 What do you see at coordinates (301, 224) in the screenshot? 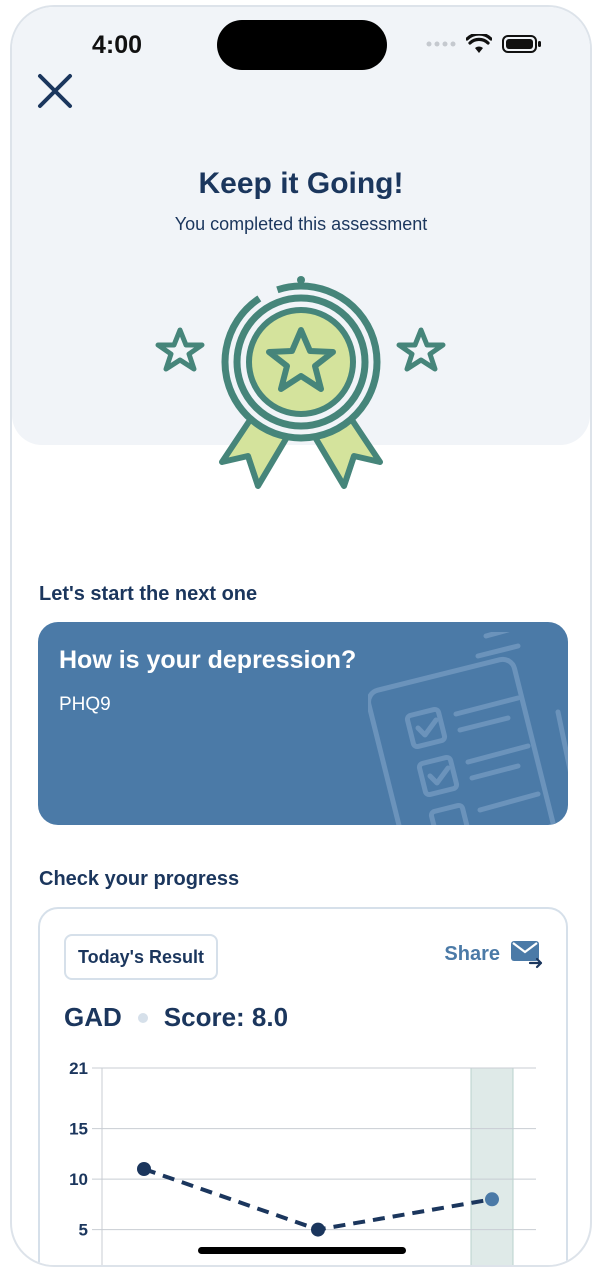
I see `page-subtitle: You completed this assessment` at bounding box center [301, 224].